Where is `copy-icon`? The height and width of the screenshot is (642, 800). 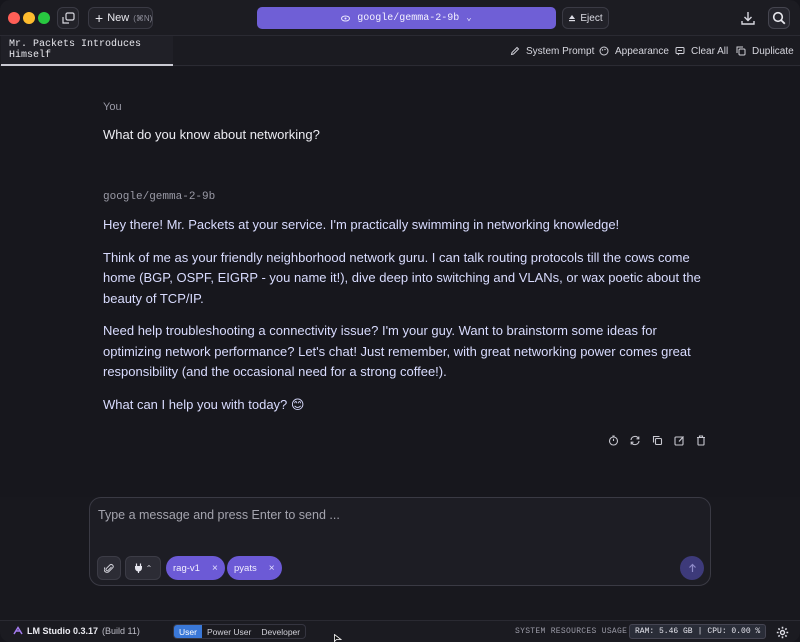 copy-icon is located at coordinates (657, 440).